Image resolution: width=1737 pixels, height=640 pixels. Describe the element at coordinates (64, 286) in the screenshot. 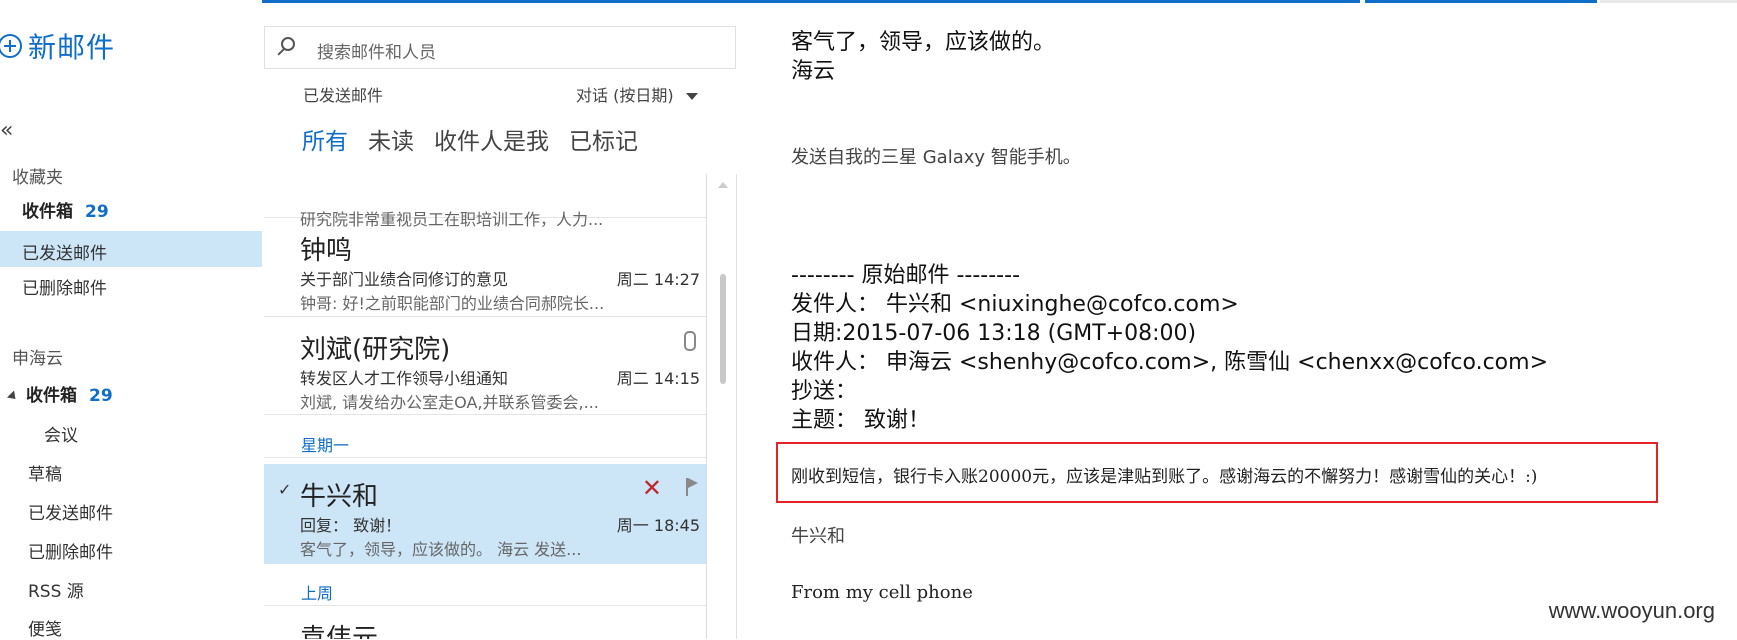

I see `favorite-deleted: 已删除邮件` at that location.